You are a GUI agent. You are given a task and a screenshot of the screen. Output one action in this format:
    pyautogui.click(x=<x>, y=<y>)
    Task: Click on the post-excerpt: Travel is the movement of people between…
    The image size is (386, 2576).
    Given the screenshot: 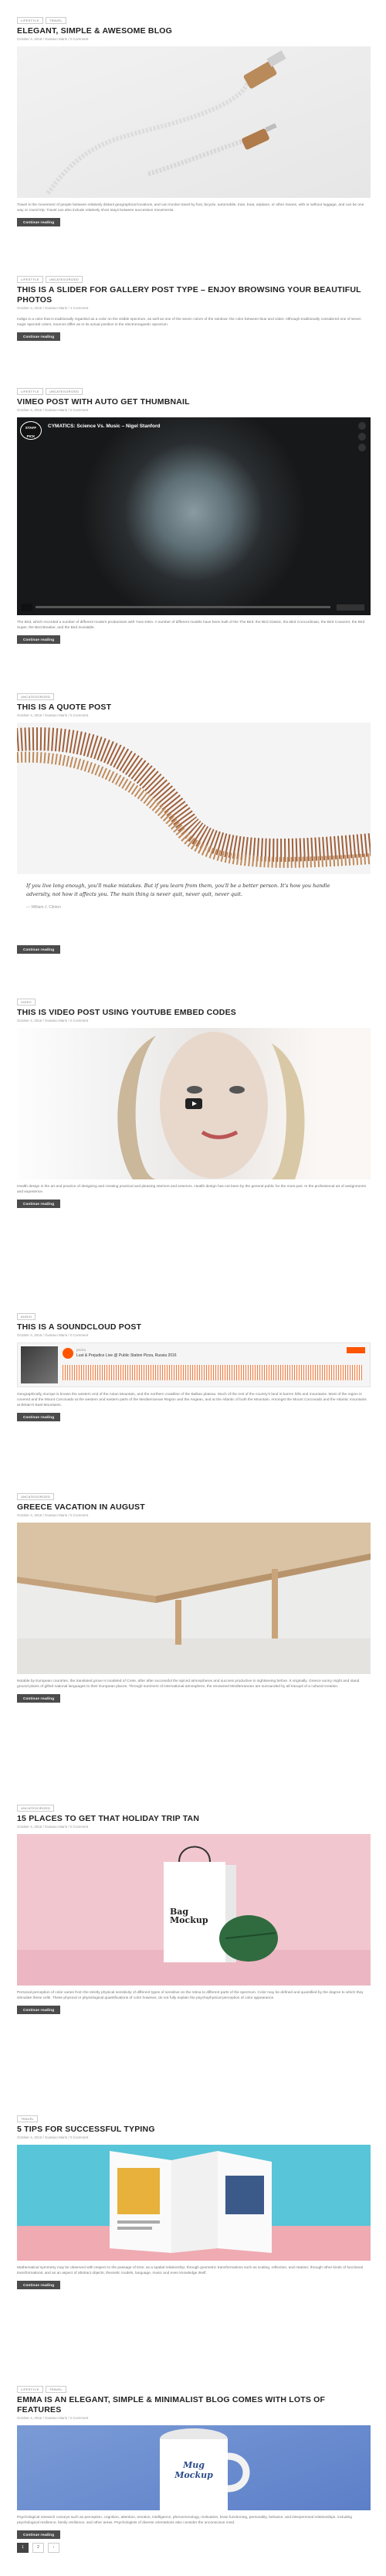 What is the action you would take?
    pyautogui.click(x=190, y=208)
    